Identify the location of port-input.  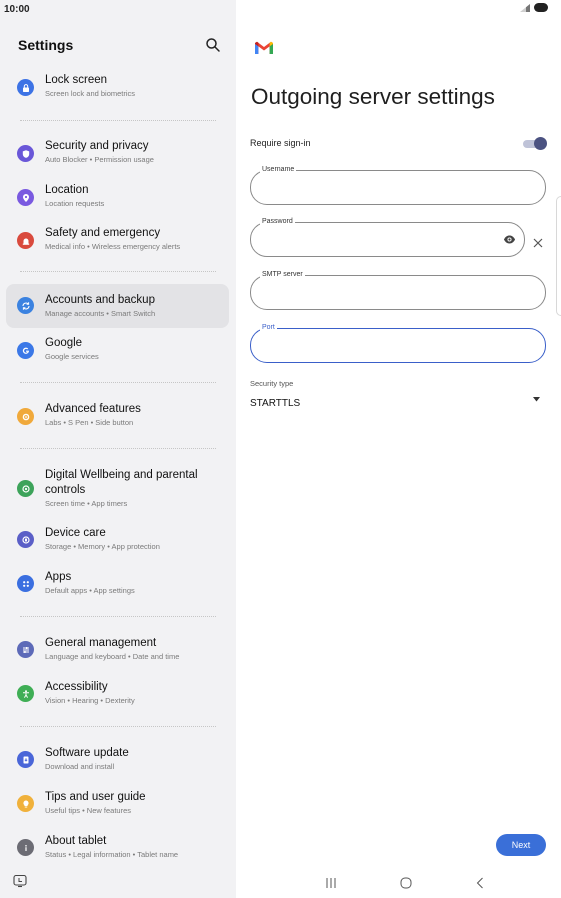
(378, 343).